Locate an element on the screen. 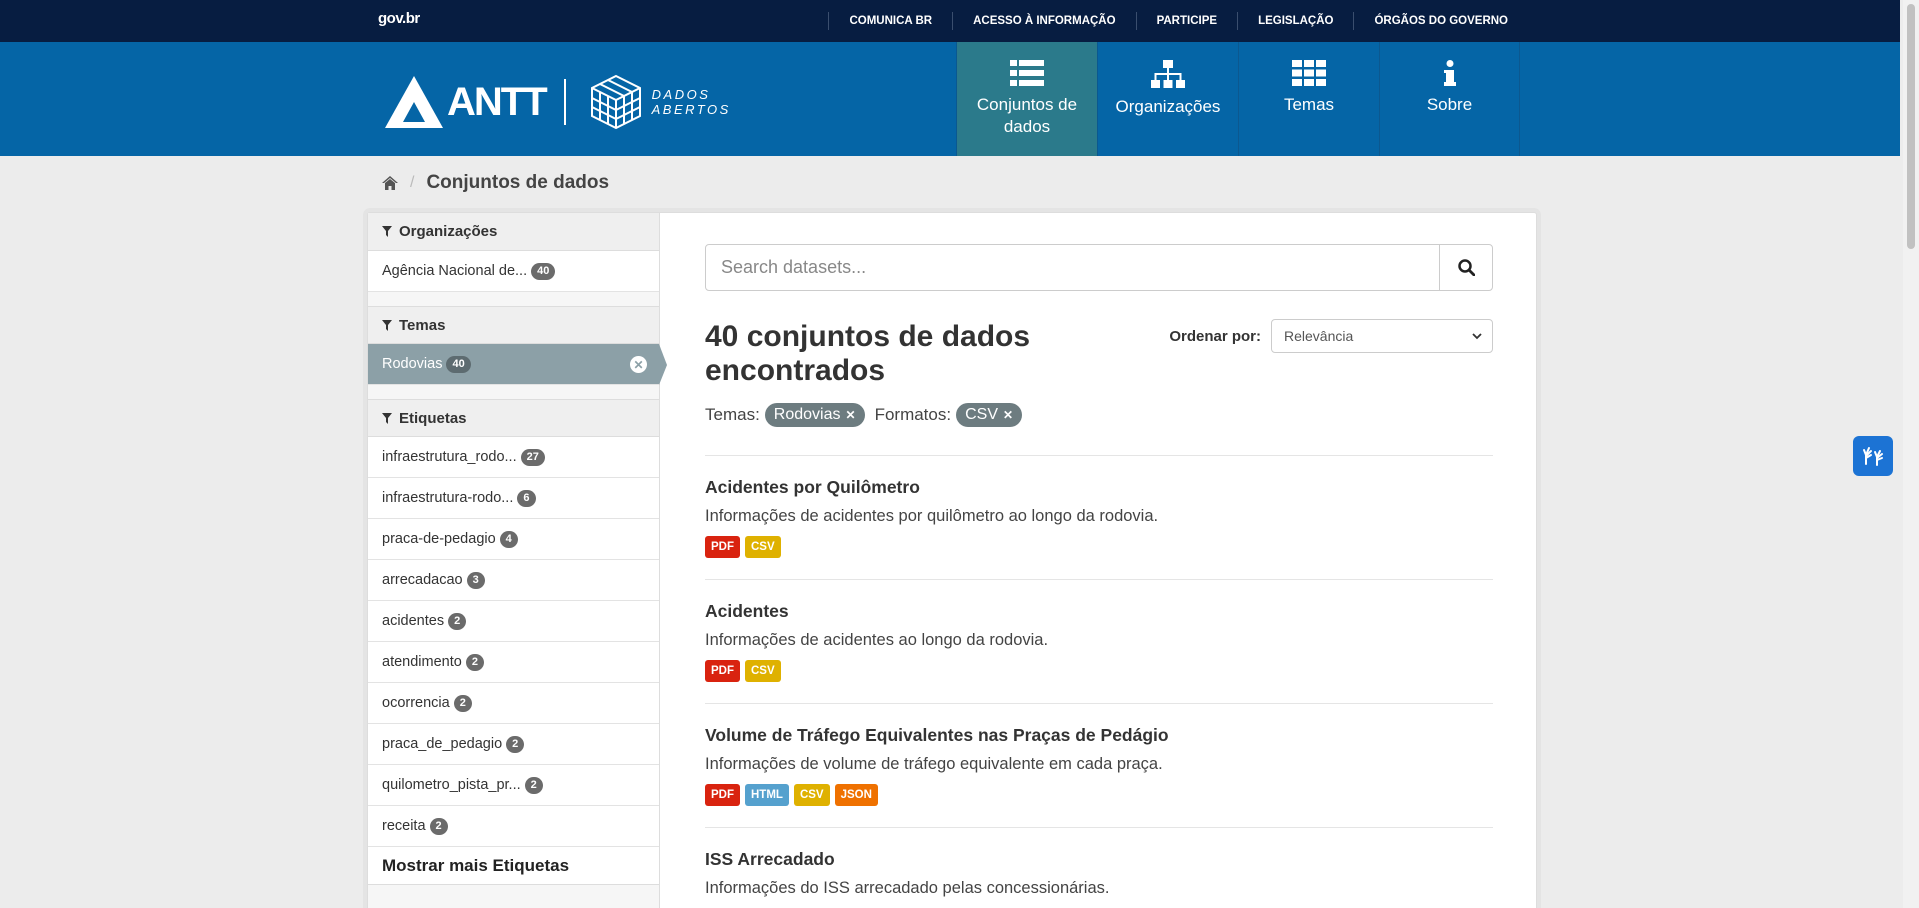 The image size is (1919, 908). search-icon is located at coordinates (1466, 267).